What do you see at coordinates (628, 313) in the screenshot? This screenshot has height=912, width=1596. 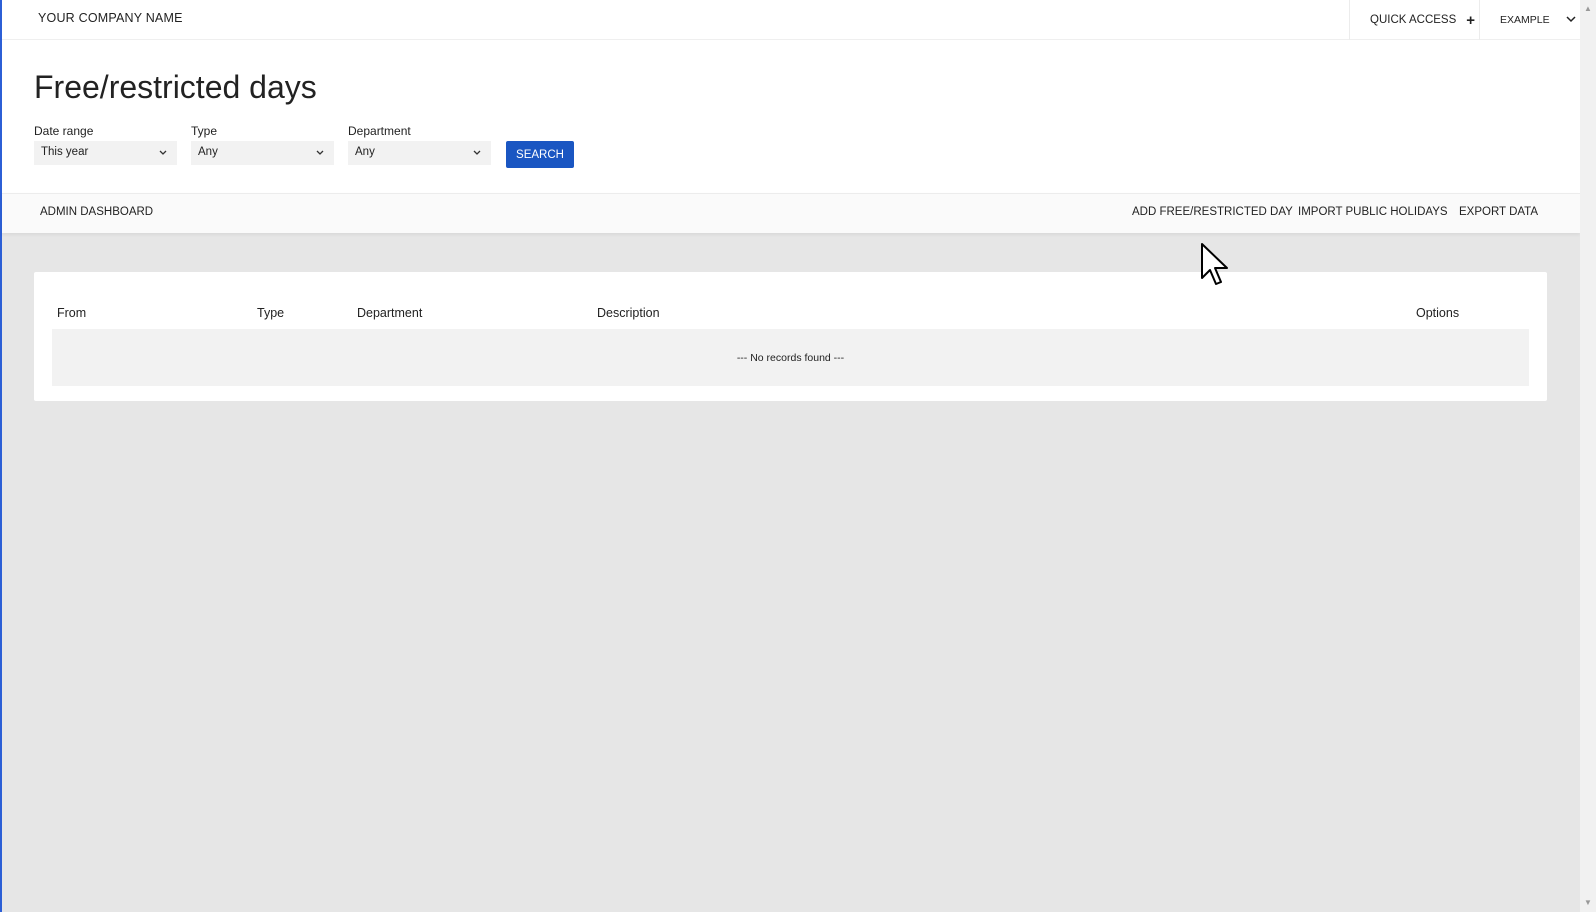 I see `column-header-description: Description` at bounding box center [628, 313].